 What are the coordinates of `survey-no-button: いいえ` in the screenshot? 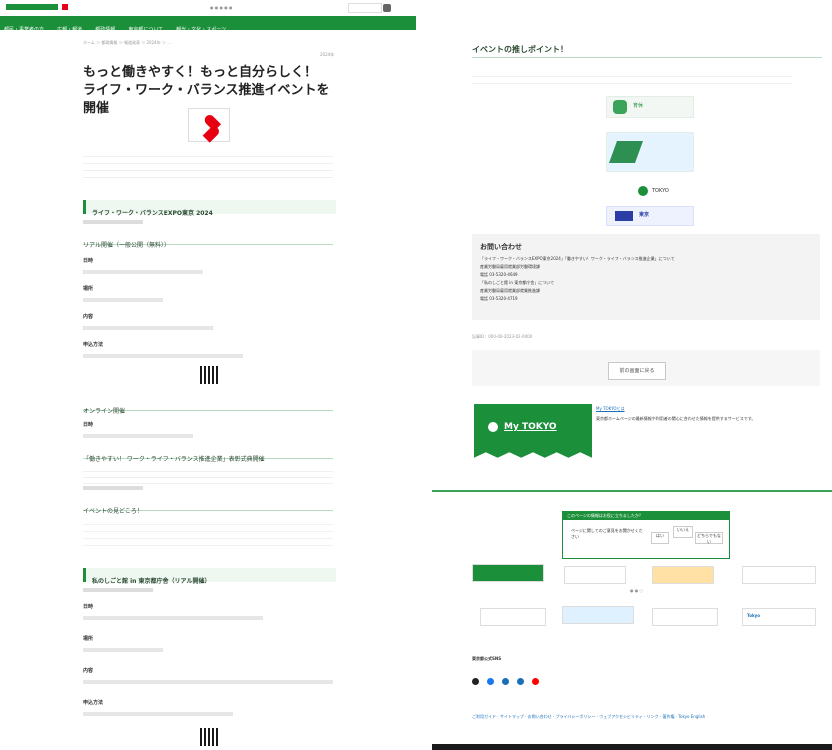 It's located at (683, 532).